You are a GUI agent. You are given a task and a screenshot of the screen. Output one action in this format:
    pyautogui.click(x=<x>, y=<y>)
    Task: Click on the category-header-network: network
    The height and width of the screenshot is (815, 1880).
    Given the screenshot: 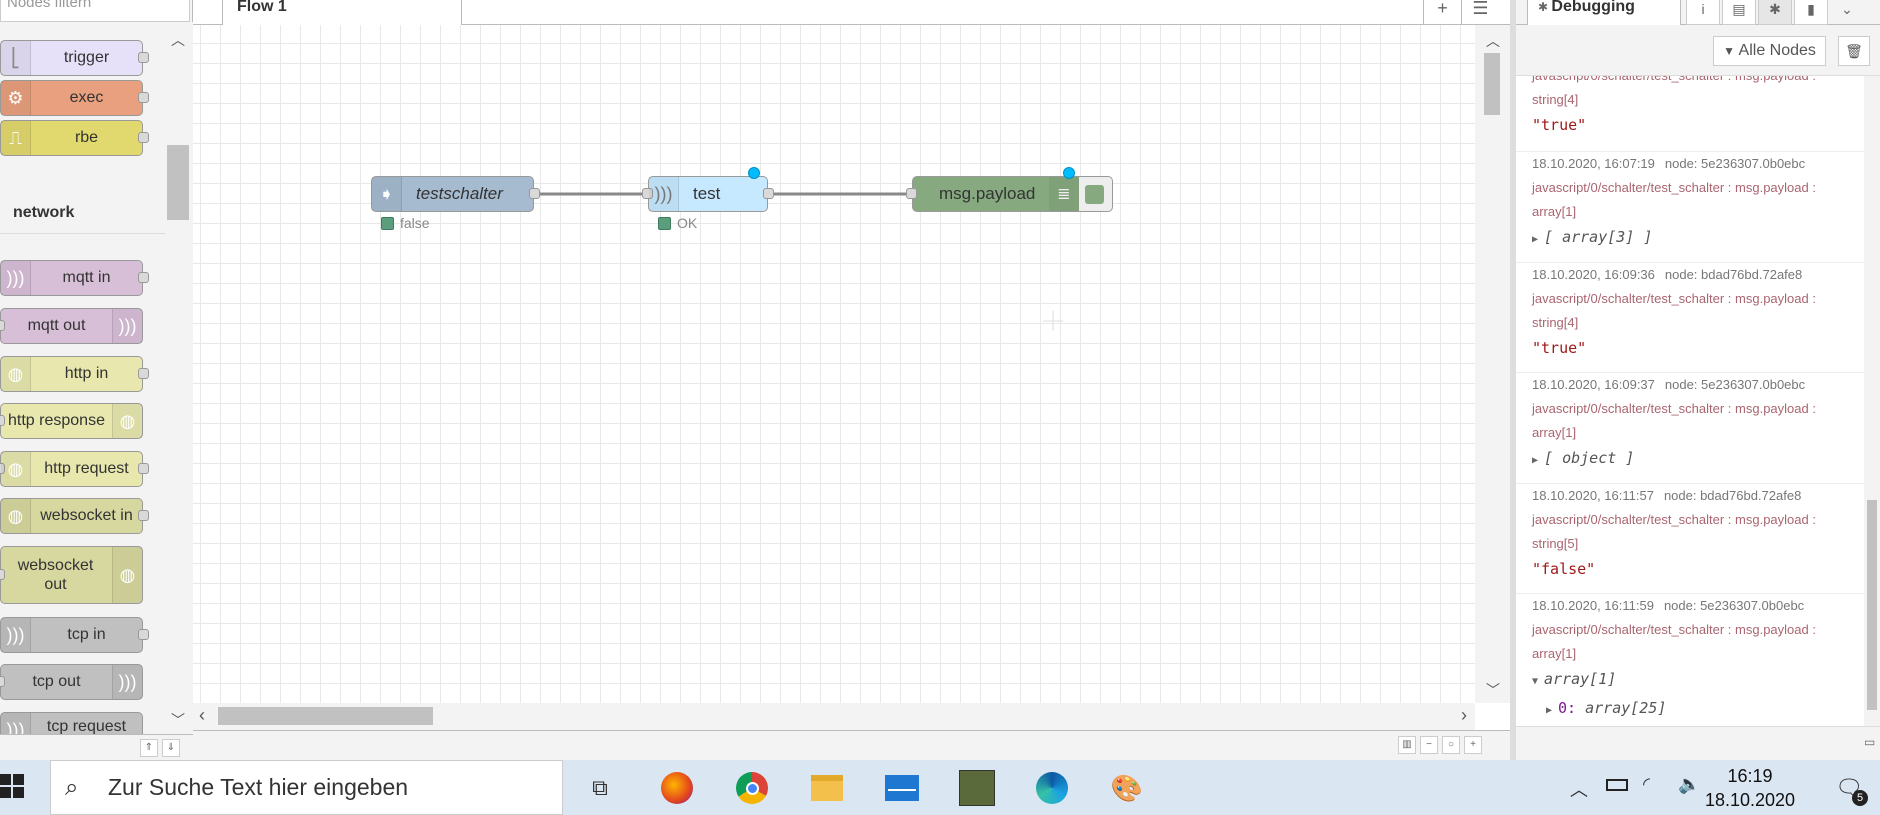 What is the action you would take?
    pyautogui.click(x=82, y=213)
    